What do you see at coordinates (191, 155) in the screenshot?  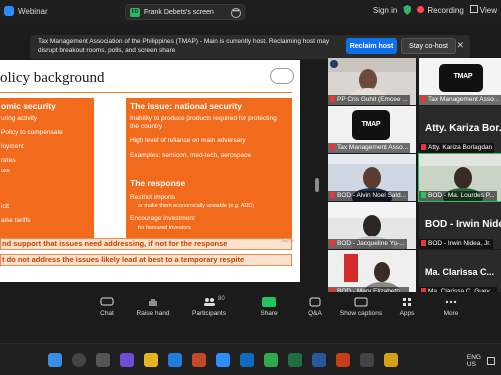 I see `right-bullet: Examples: semicon, med-tech, aerospace` at bounding box center [191, 155].